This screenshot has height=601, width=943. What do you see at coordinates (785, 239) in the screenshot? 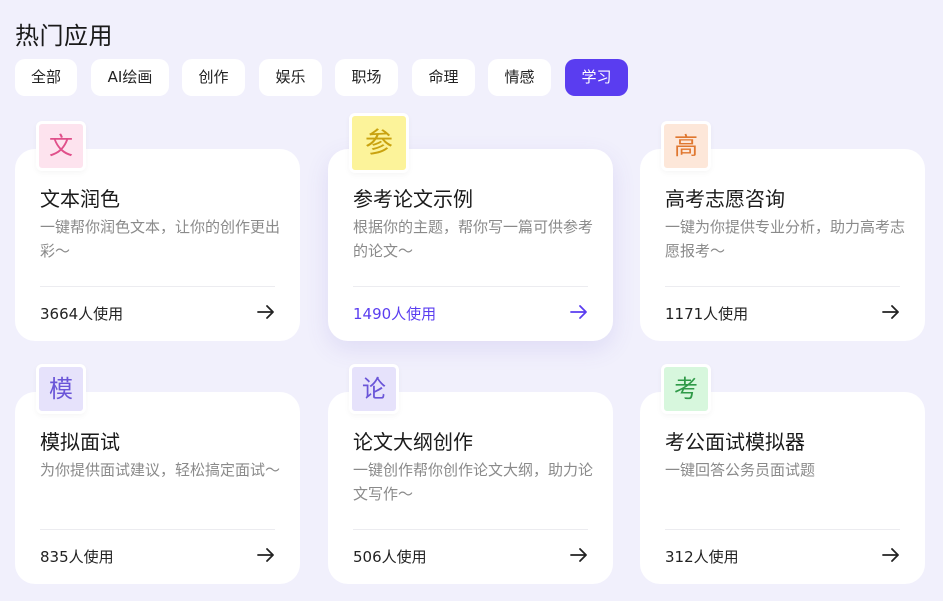
I see `card-description: 一键为你提供专业分析，助力高考志愿报考～` at bounding box center [785, 239].